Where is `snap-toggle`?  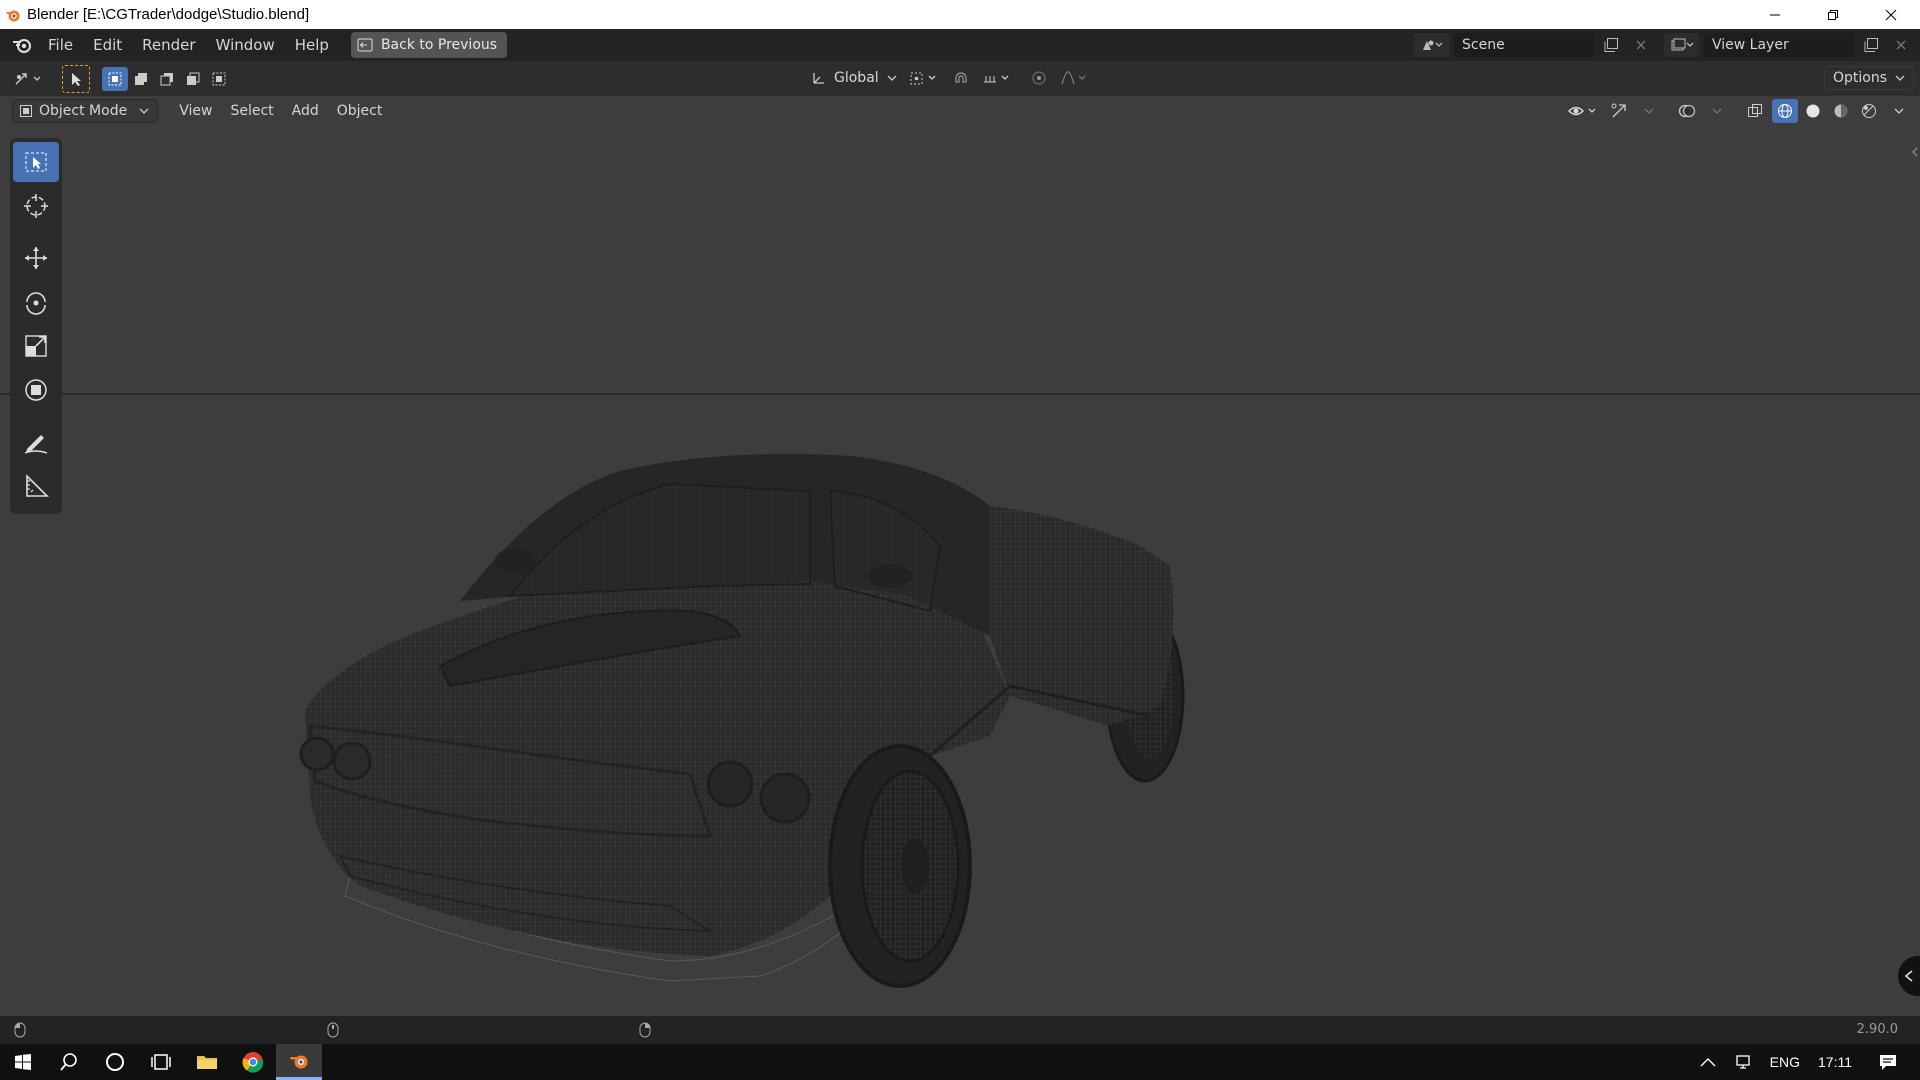
snap-toggle is located at coordinates (961, 78).